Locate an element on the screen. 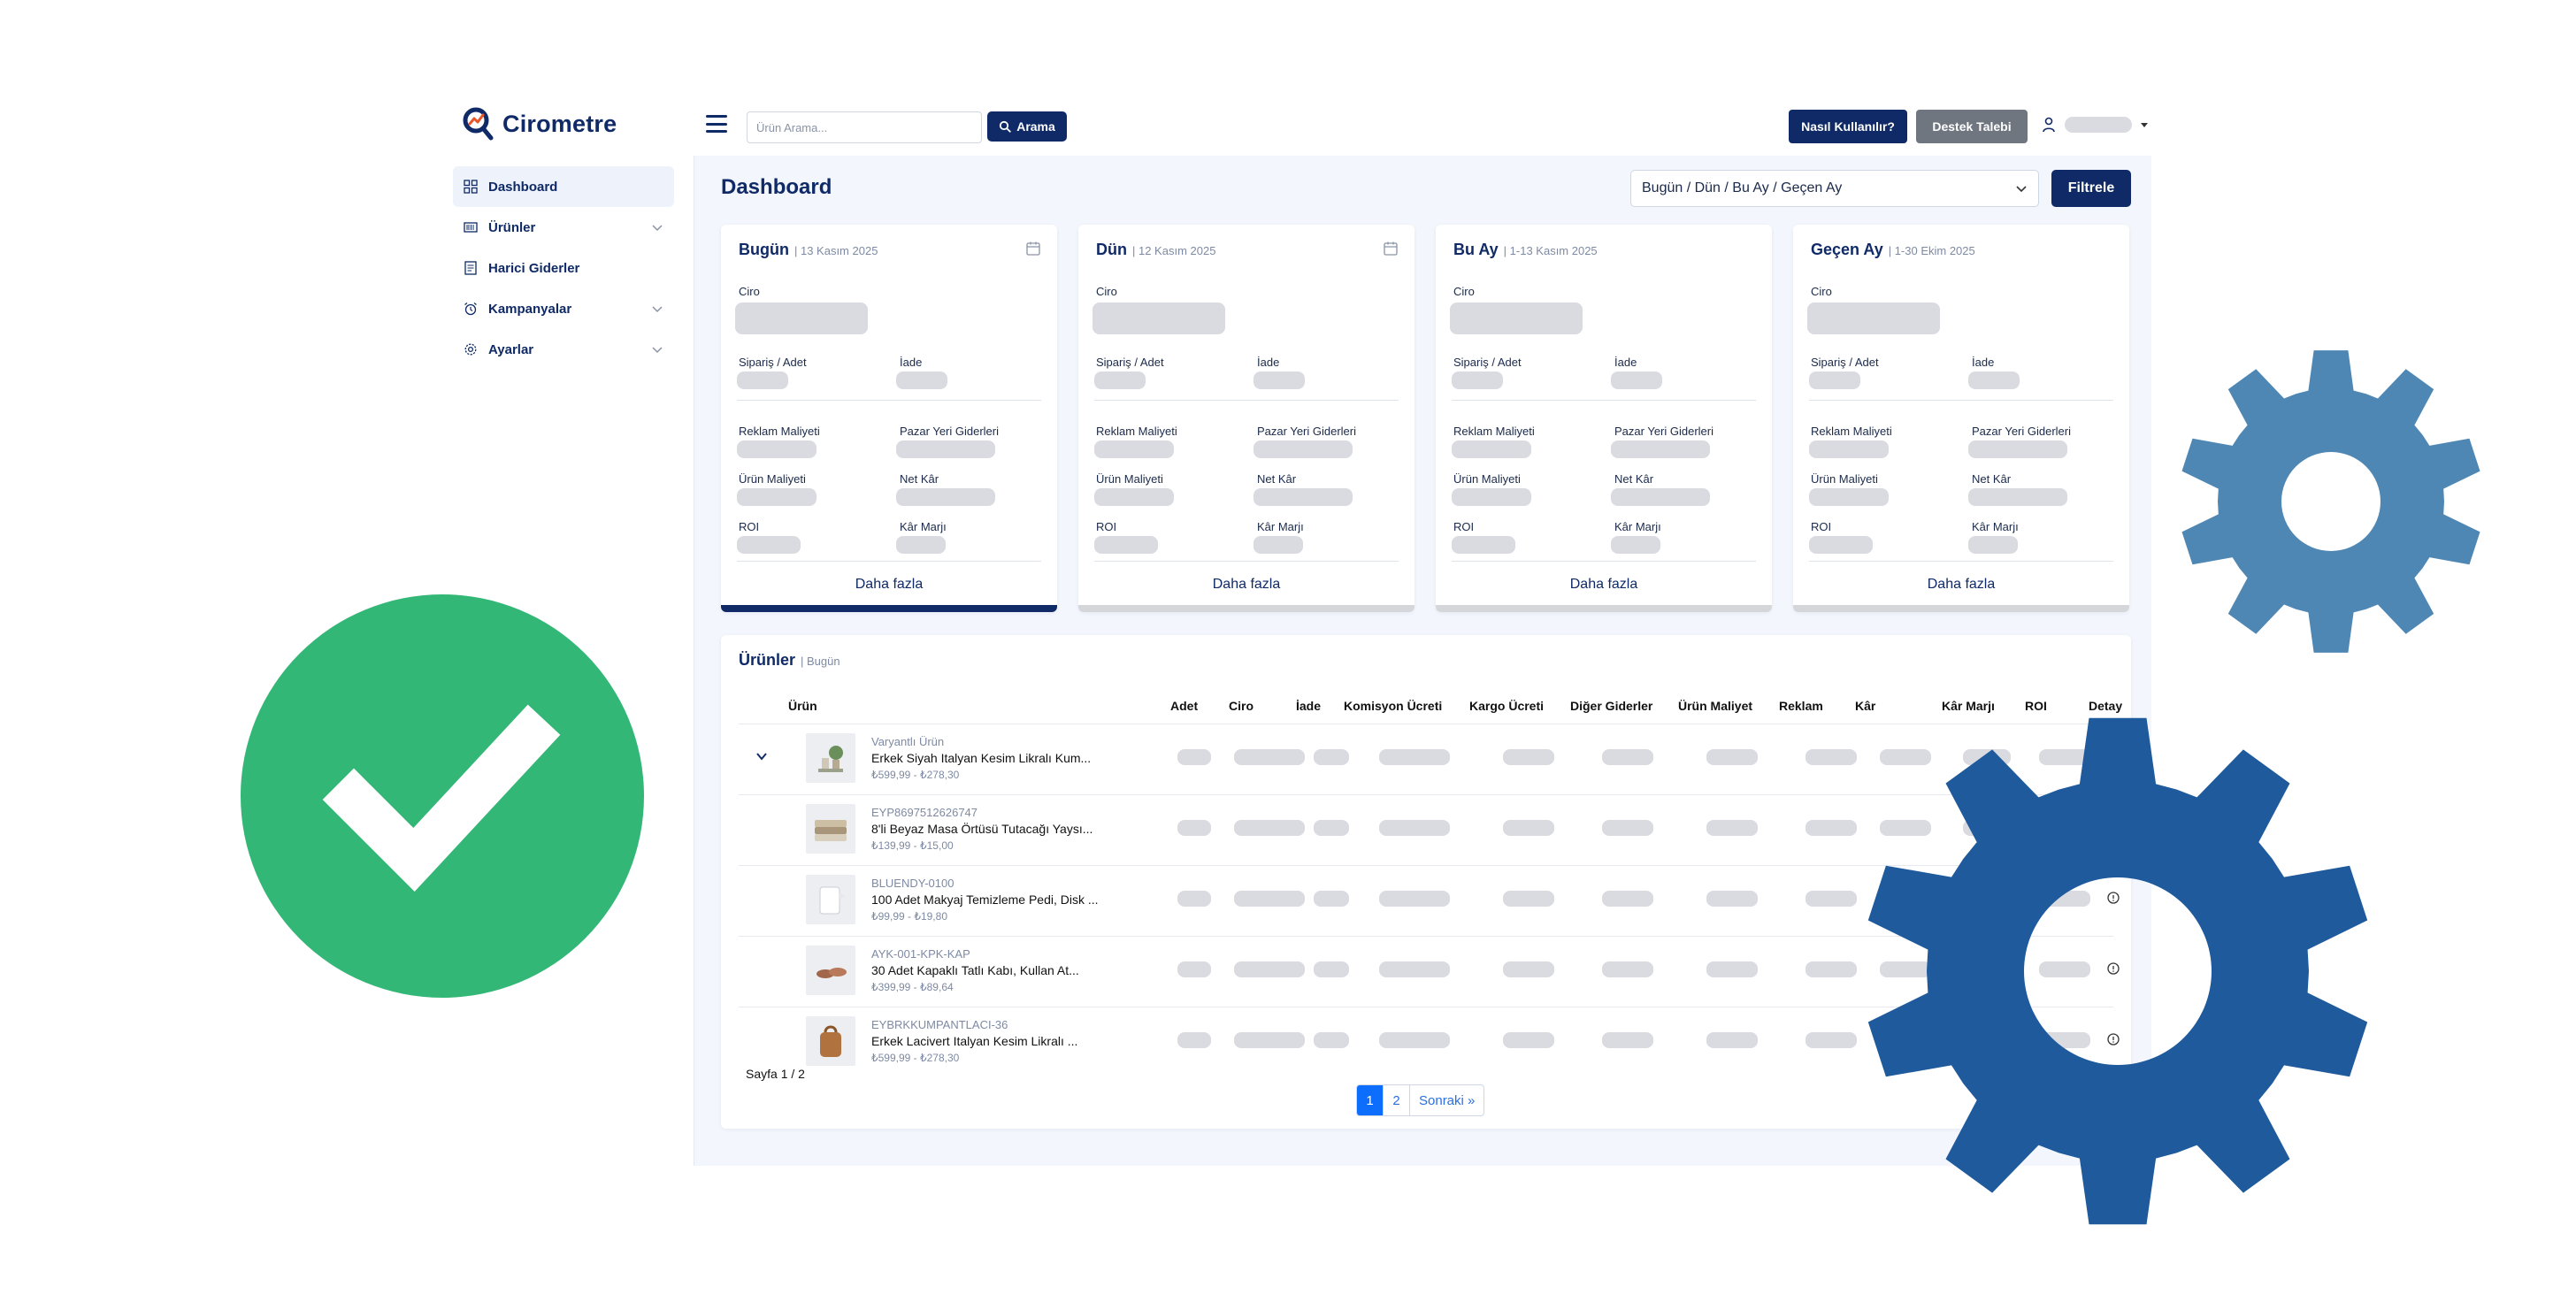  sidebar-item-campaigns: Kampanyalar is located at coordinates (563, 308).